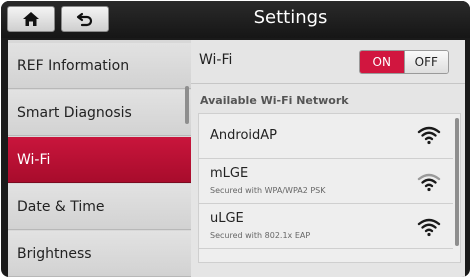 Image resolution: width=471 pixels, height=278 pixels. Describe the element at coordinates (54, 253) in the screenshot. I see `sidebar-item-label: Brightness` at that location.